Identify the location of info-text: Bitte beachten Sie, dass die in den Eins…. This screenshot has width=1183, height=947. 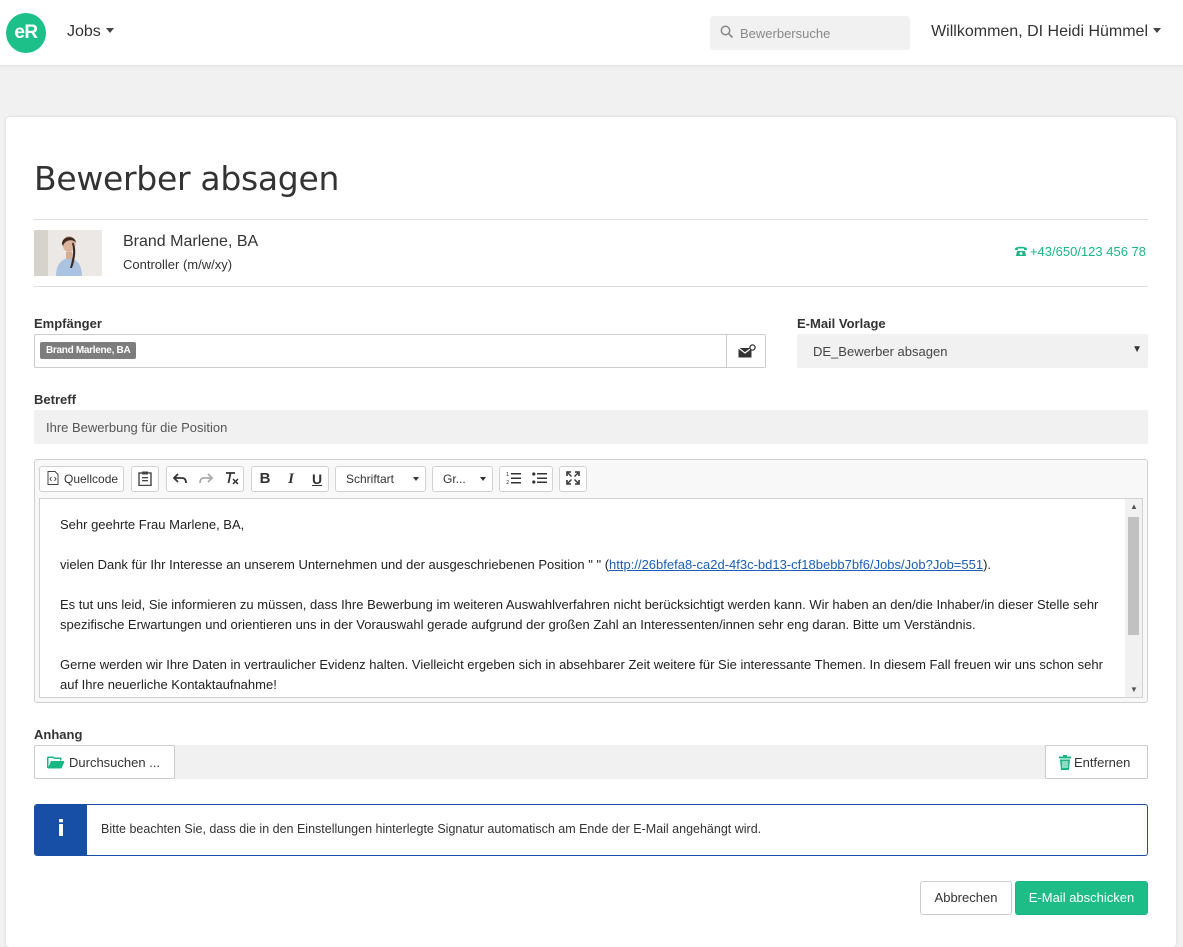
(431, 829).